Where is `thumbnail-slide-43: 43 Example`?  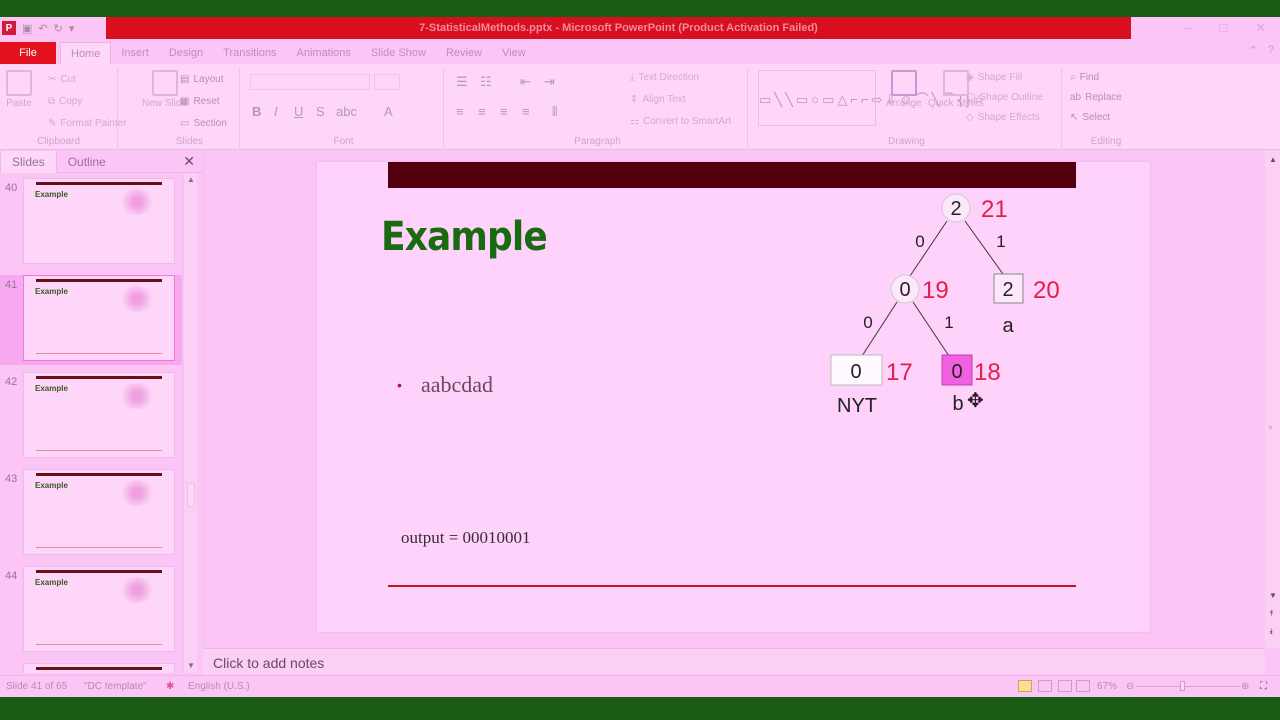 thumbnail-slide-43: 43 Example is located at coordinates (91, 514).